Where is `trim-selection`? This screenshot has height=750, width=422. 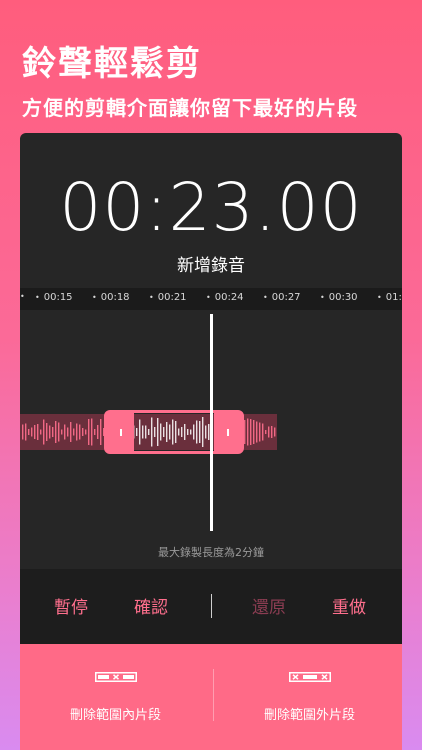 trim-selection is located at coordinates (174, 432).